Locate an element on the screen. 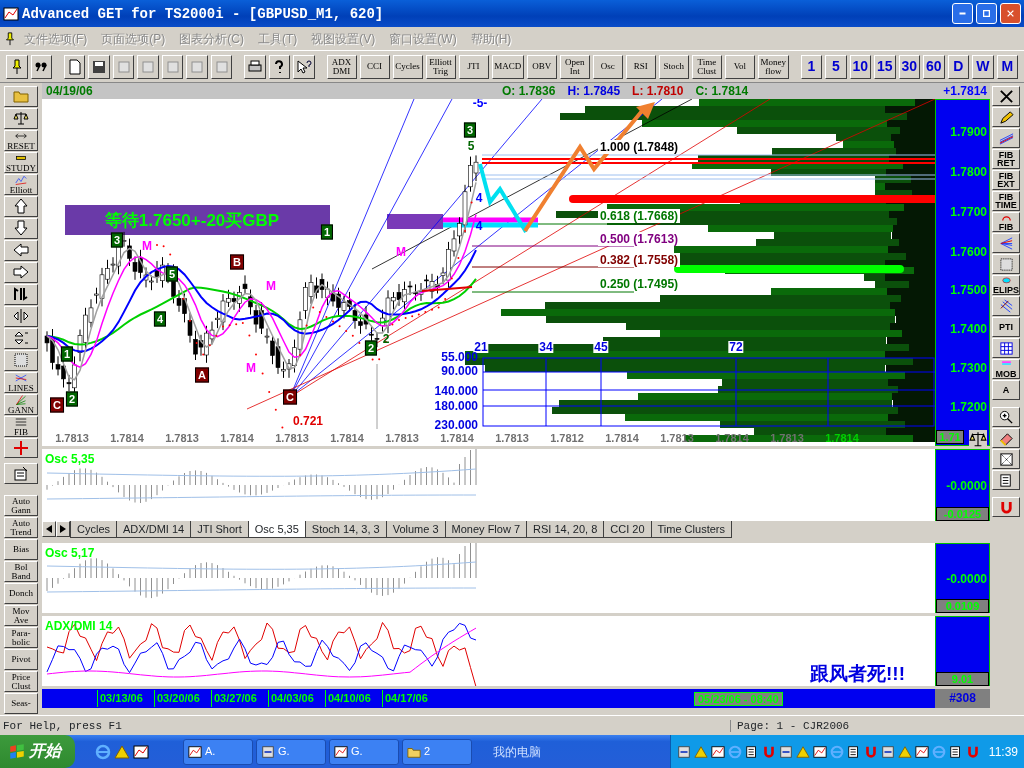 The height and width of the screenshot is (768, 1024). low-label: 0.721 is located at coordinates (308, 421).